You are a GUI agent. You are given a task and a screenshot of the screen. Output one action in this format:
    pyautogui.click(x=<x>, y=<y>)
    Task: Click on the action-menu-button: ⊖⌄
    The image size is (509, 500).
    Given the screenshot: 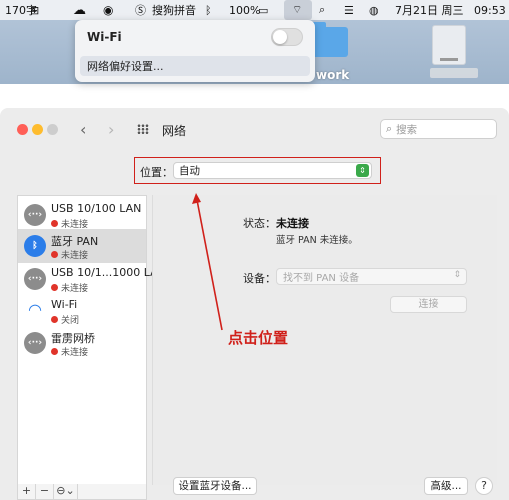 What is the action you would take?
    pyautogui.click(x=66, y=491)
    